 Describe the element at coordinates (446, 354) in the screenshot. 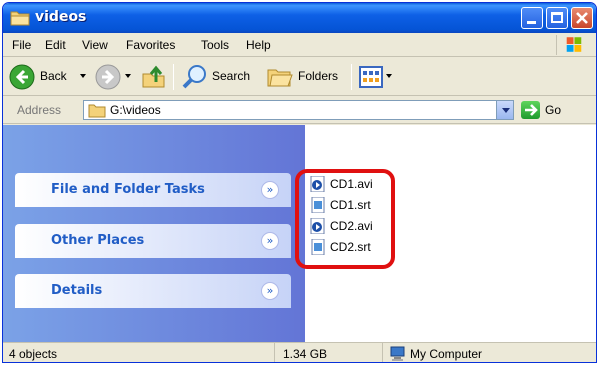

I see `status-location: My Computer` at that location.